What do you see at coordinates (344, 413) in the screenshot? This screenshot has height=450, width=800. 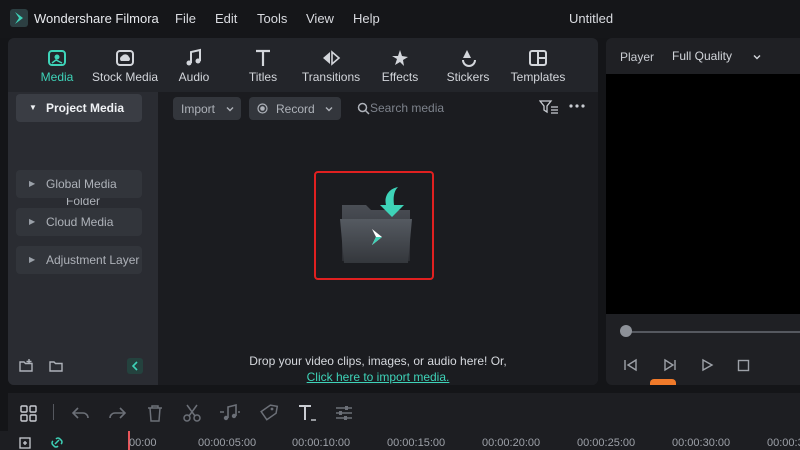 I see `adjust-sliders-icon` at bounding box center [344, 413].